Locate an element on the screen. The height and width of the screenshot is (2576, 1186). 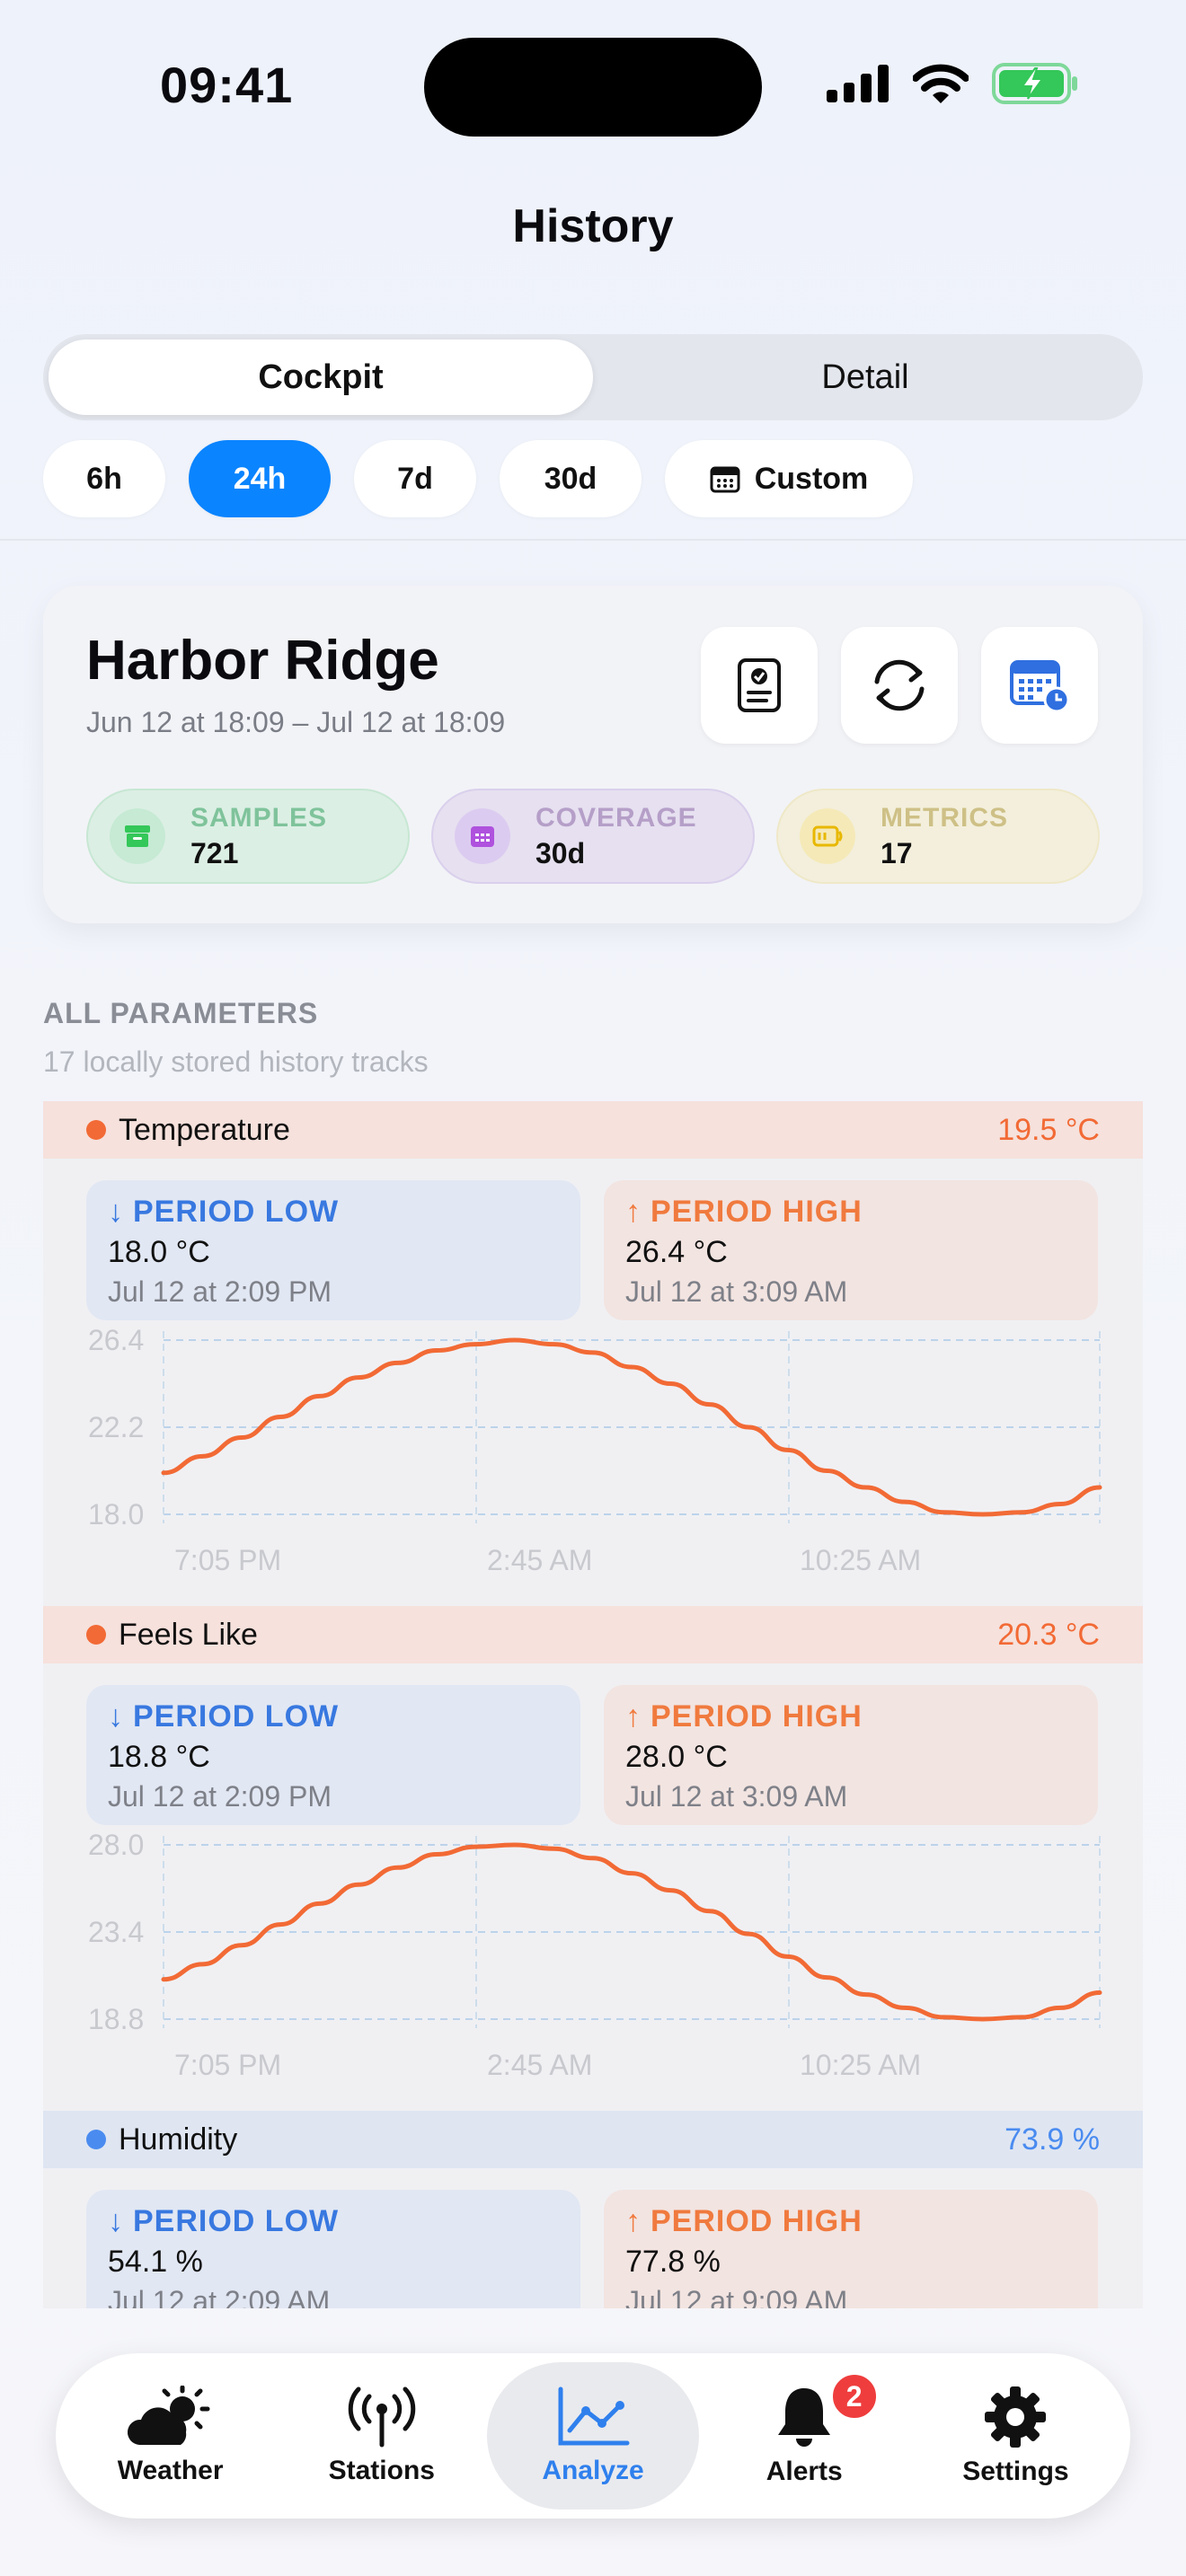
period-high-time: Jul 12 at 9:09 AM is located at coordinates (736, 2296).